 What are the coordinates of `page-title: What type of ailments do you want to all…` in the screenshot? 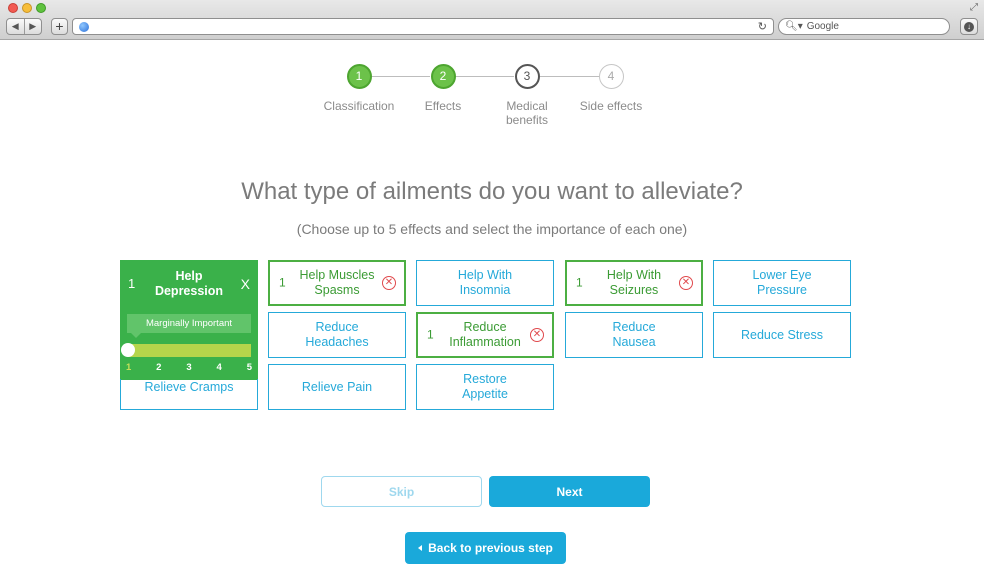 It's located at (492, 191).